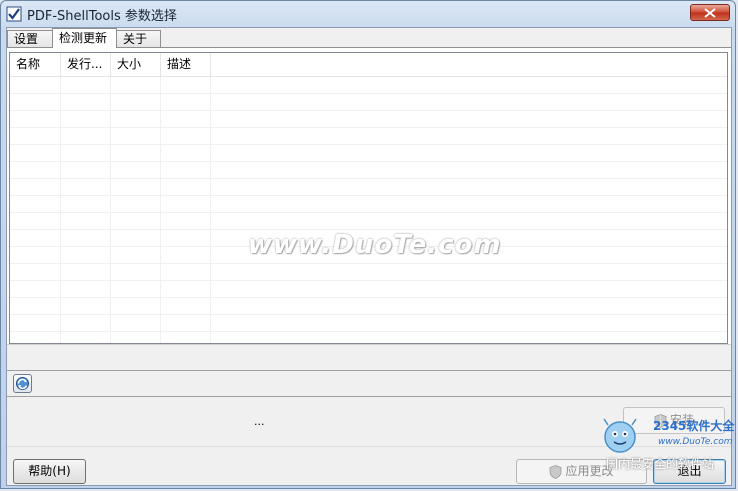  What do you see at coordinates (369, 357) in the screenshot?
I see `list-footer-strip` at bounding box center [369, 357].